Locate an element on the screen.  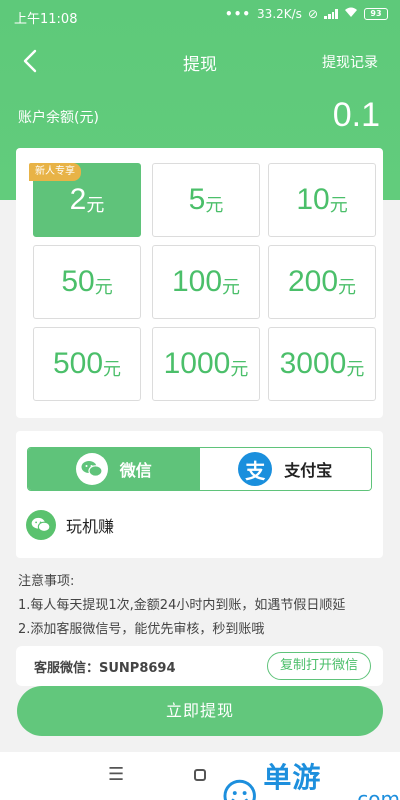
home-icon is located at coordinates (200, 775).